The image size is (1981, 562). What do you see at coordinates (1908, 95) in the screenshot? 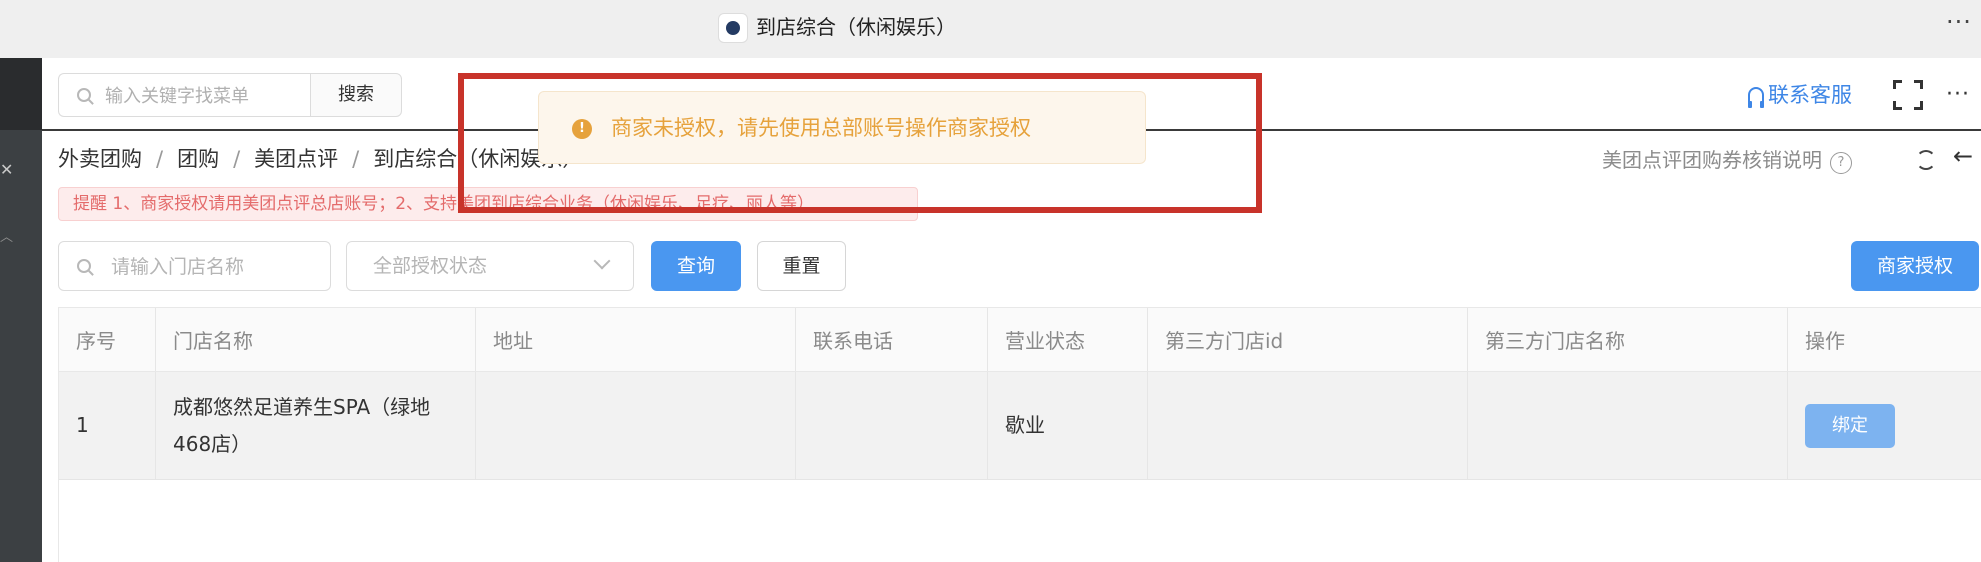
I see `fullscreen-icon` at bounding box center [1908, 95].